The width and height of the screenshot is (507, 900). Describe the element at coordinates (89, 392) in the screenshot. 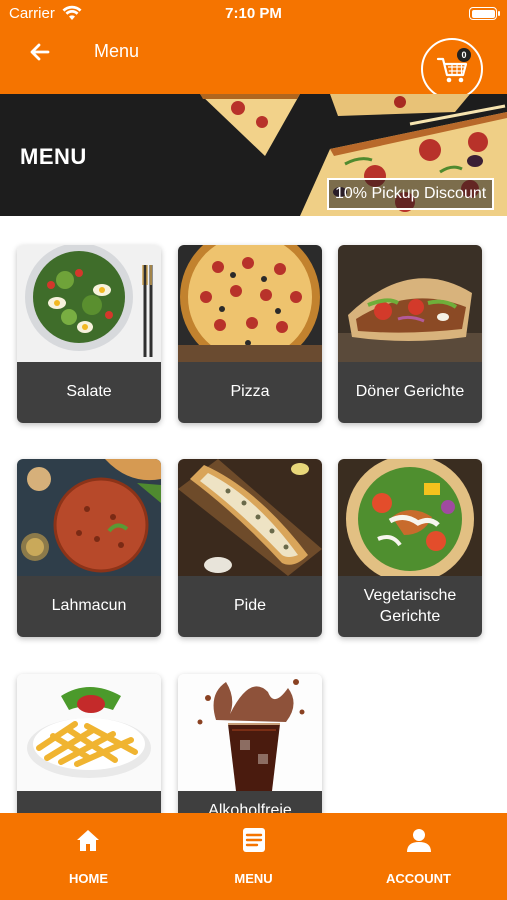

I see `category-label: Salate` at that location.